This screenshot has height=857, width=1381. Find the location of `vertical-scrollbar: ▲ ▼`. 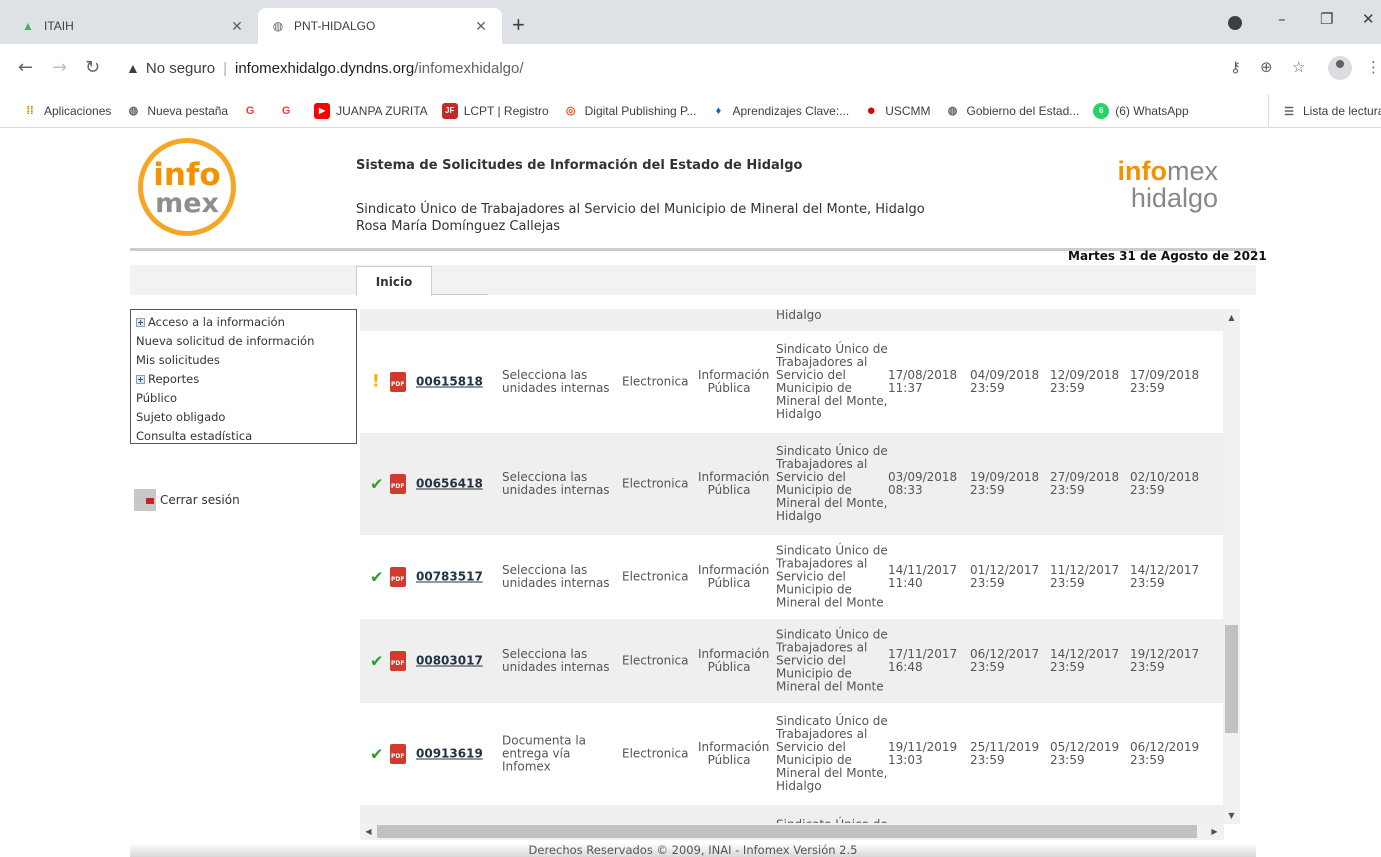

vertical-scrollbar: ▲ ▼ is located at coordinates (1231, 566).